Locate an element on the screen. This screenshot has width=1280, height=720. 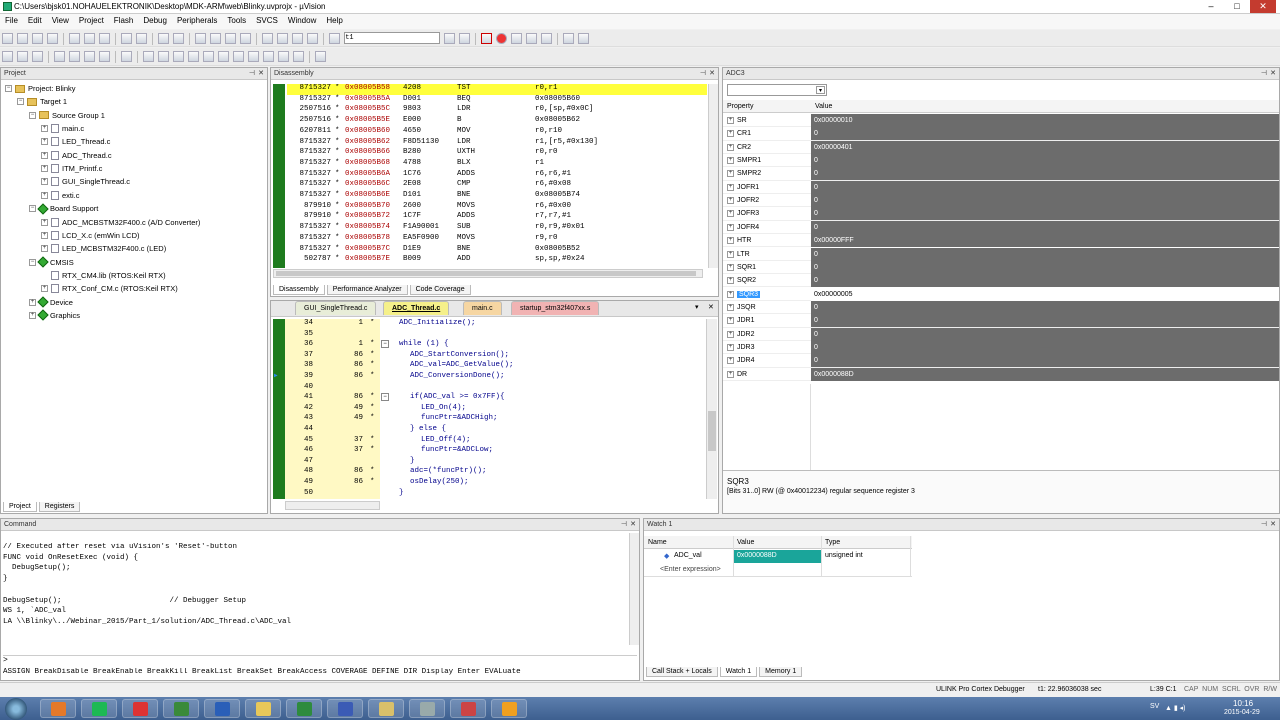
code-line: 42 49 * LED_On(4); is located at coordinates (486, 409).